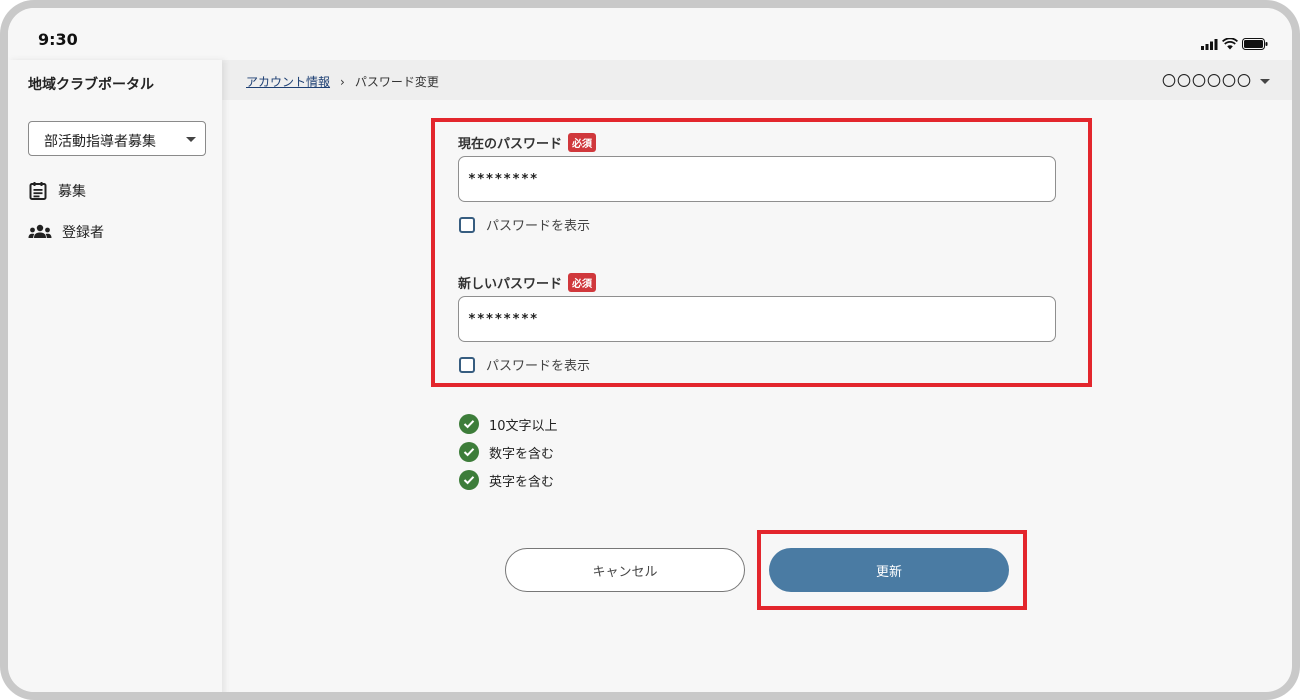  I want to click on breadcrumb: アカウント情報 › パスワード変更, so click(342, 81).